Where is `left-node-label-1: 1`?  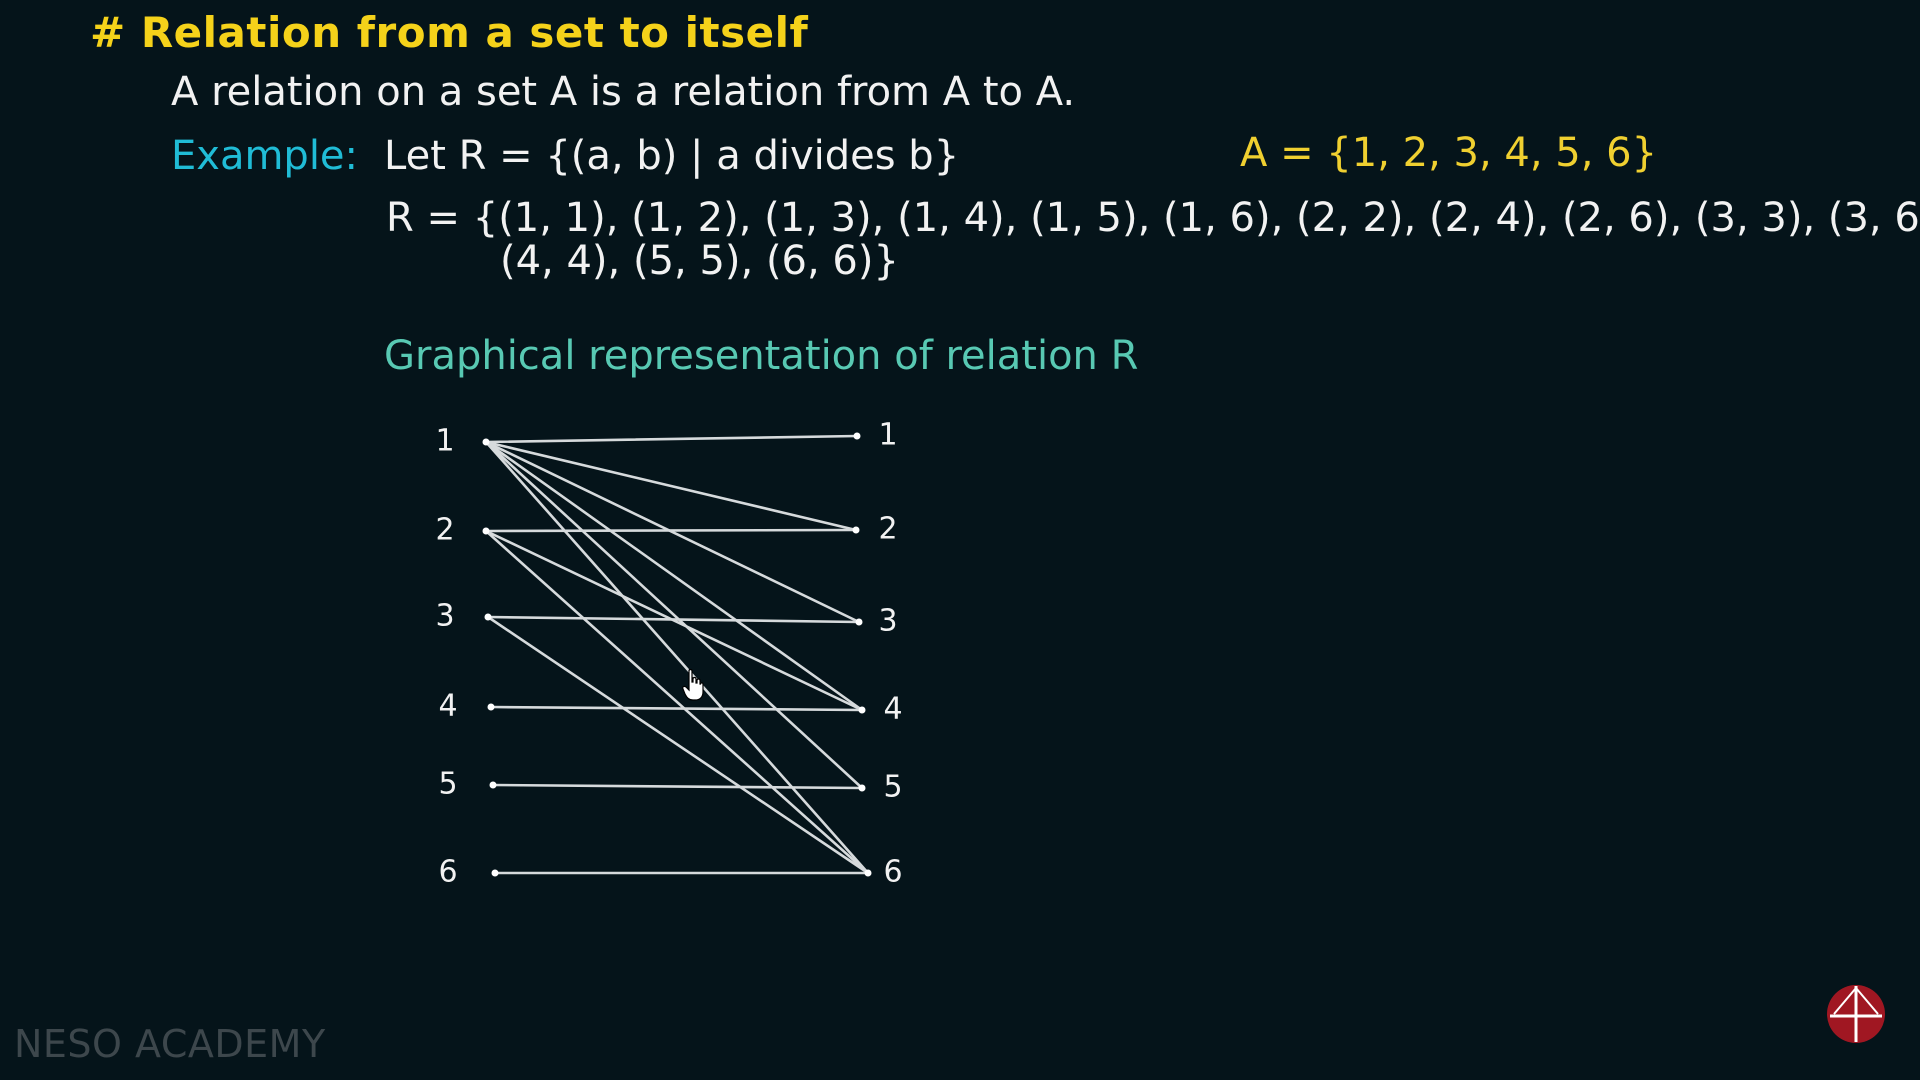
left-node-label-1: 1 is located at coordinates (444, 441).